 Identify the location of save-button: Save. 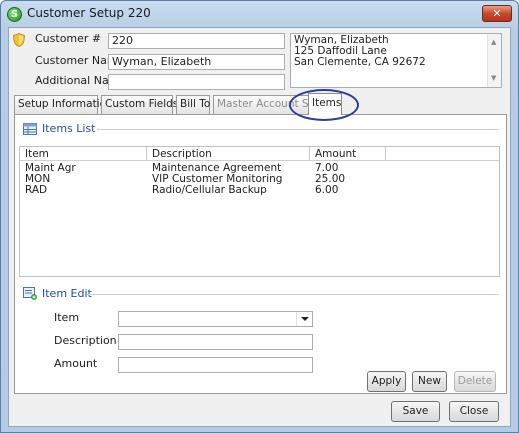
(415, 411).